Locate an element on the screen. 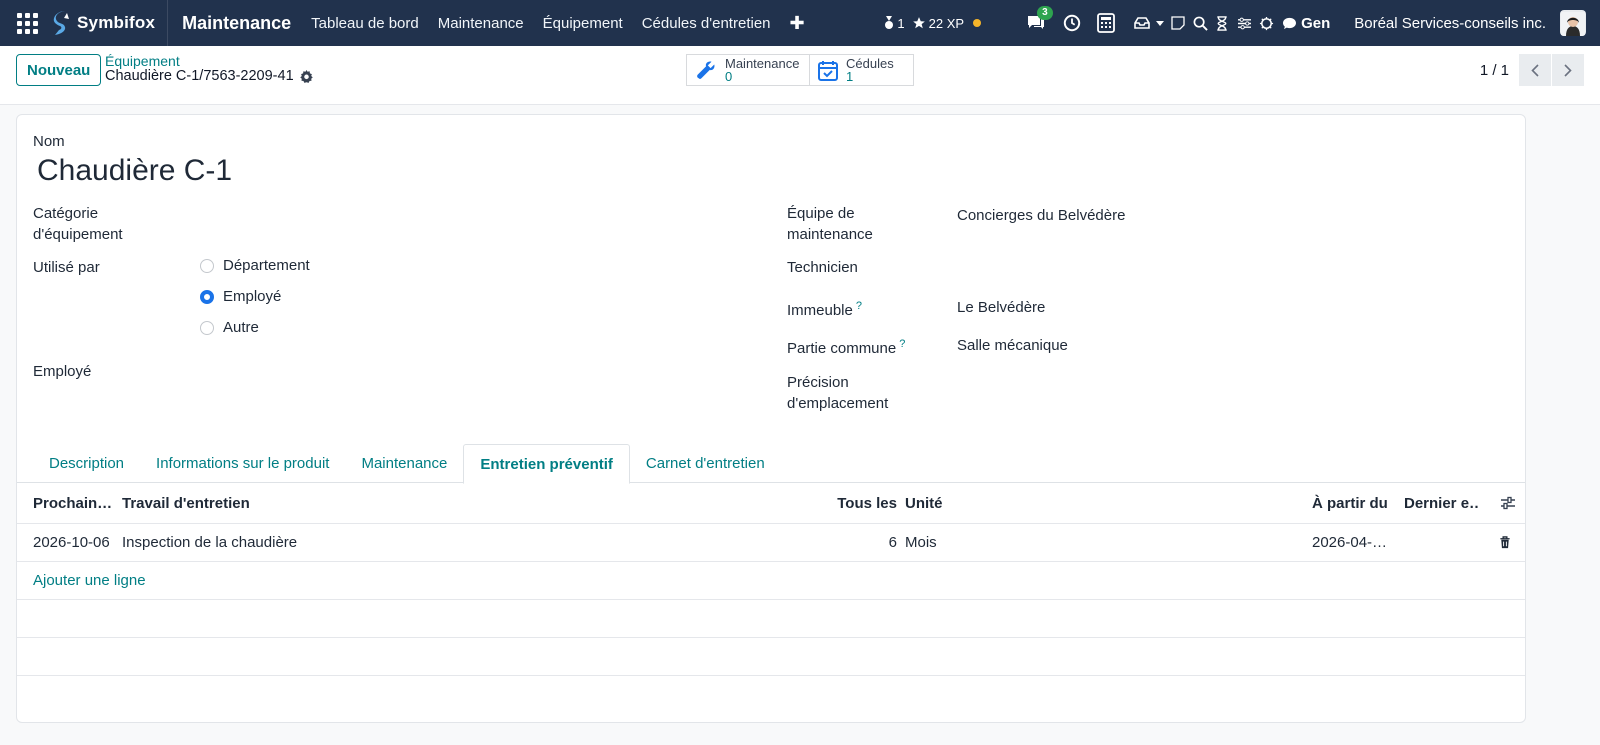 The height and width of the screenshot is (745, 1600). tab-description: Description is located at coordinates (86, 463).